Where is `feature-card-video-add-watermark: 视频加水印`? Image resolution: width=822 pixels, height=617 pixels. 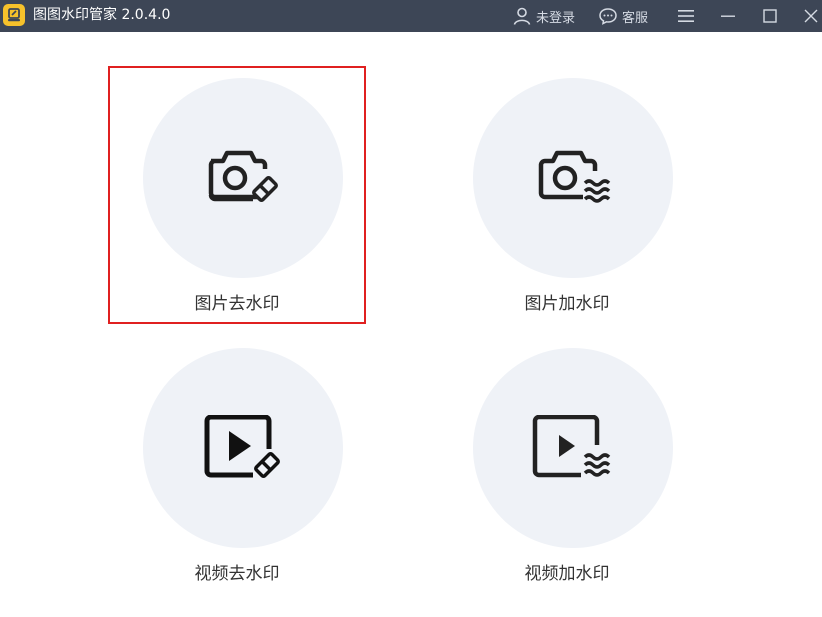 feature-card-video-add-watermark: 视频加水印 is located at coordinates (567, 465).